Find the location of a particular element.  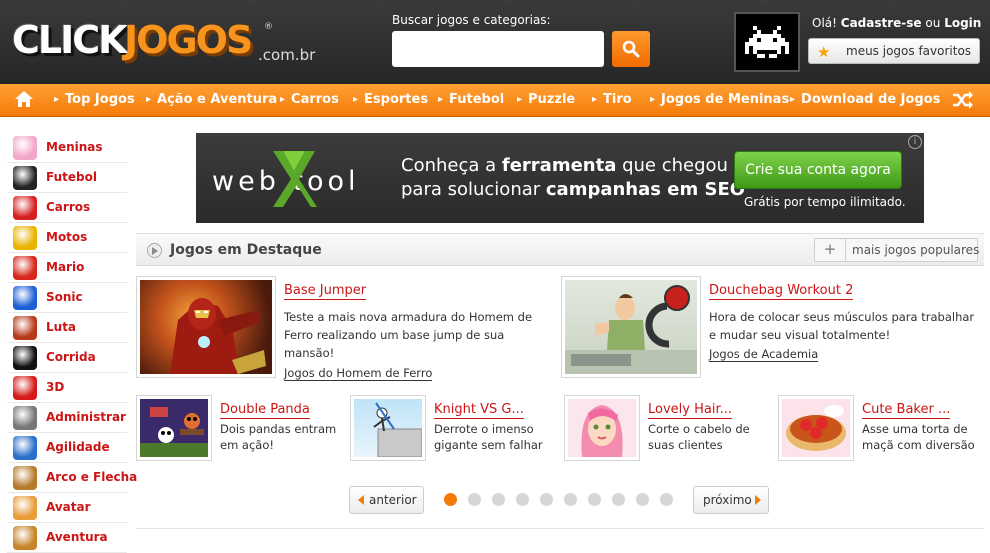

sidebar-item-corrida: Corrida is located at coordinates (67, 358).